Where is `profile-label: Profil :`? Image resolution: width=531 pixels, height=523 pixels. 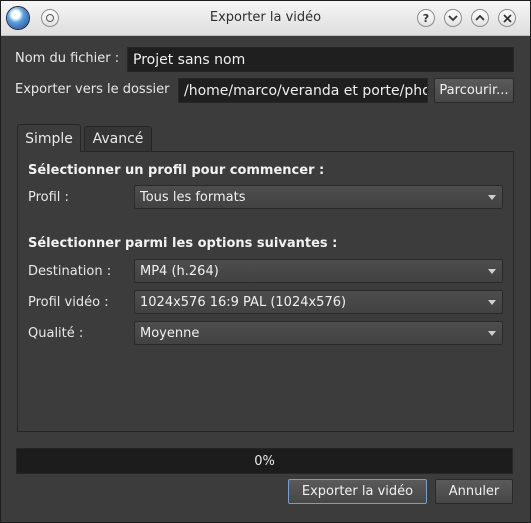
profile-label: Profil : is located at coordinates (48, 197).